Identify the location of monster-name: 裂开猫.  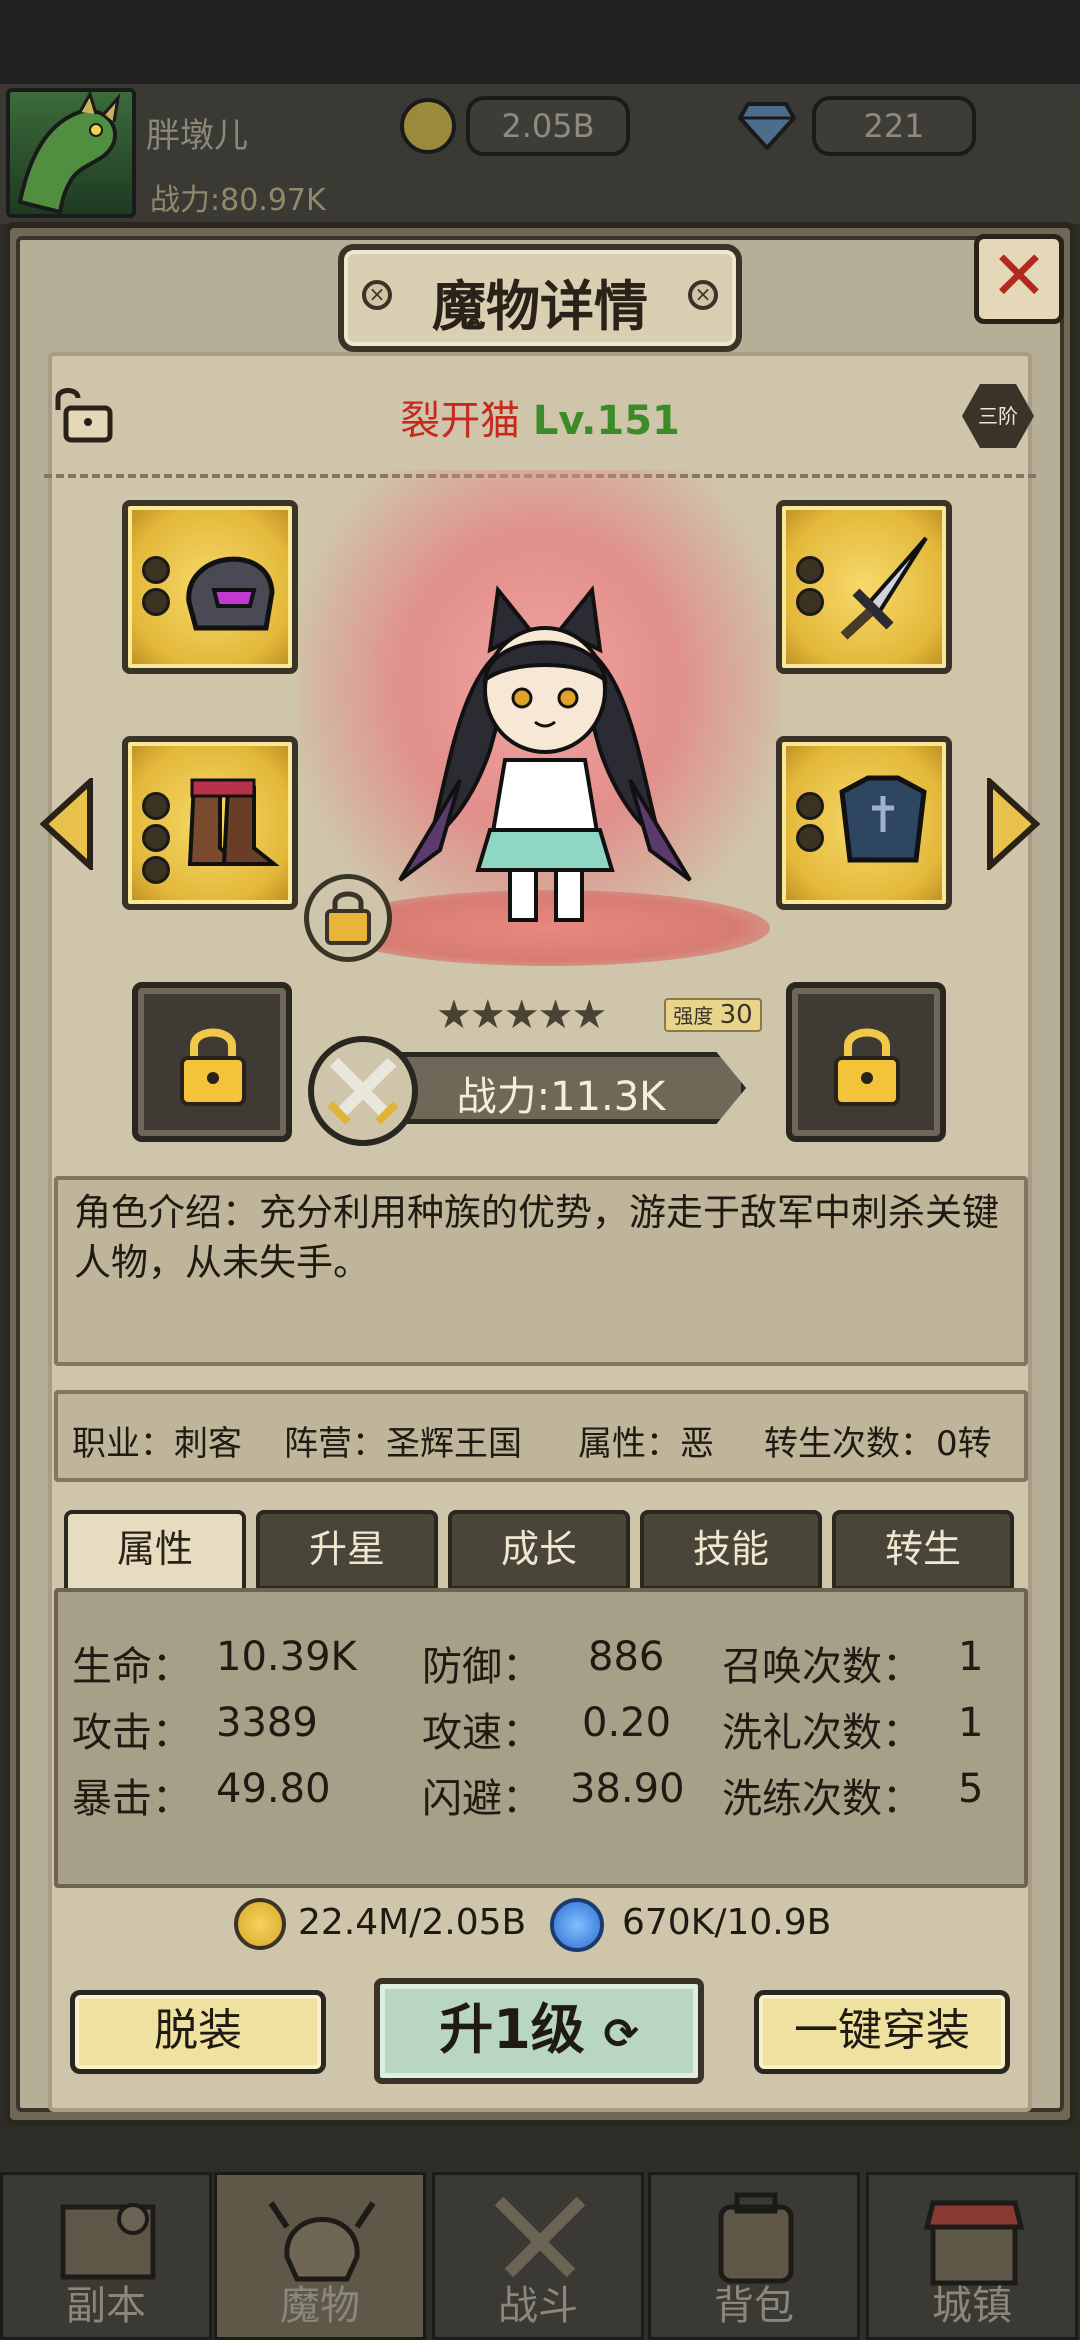
(460, 421).